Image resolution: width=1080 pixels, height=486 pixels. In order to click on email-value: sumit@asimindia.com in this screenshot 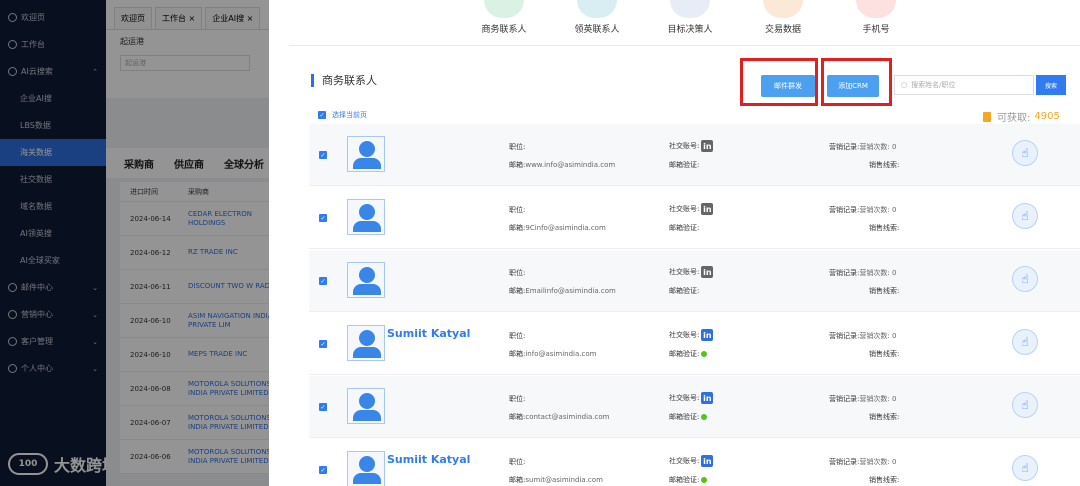, I will do `click(564, 480)`.